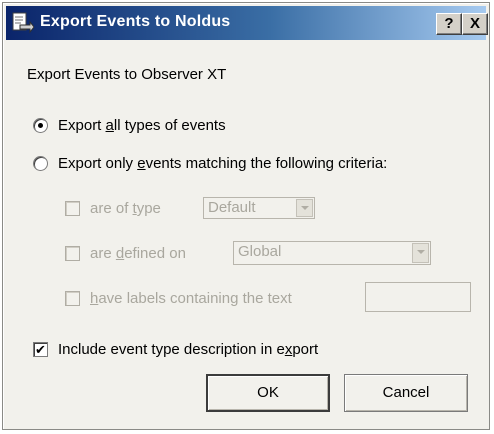 This screenshot has width=494, height=434. What do you see at coordinates (475, 24) in the screenshot?
I see `close-button: X` at bounding box center [475, 24].